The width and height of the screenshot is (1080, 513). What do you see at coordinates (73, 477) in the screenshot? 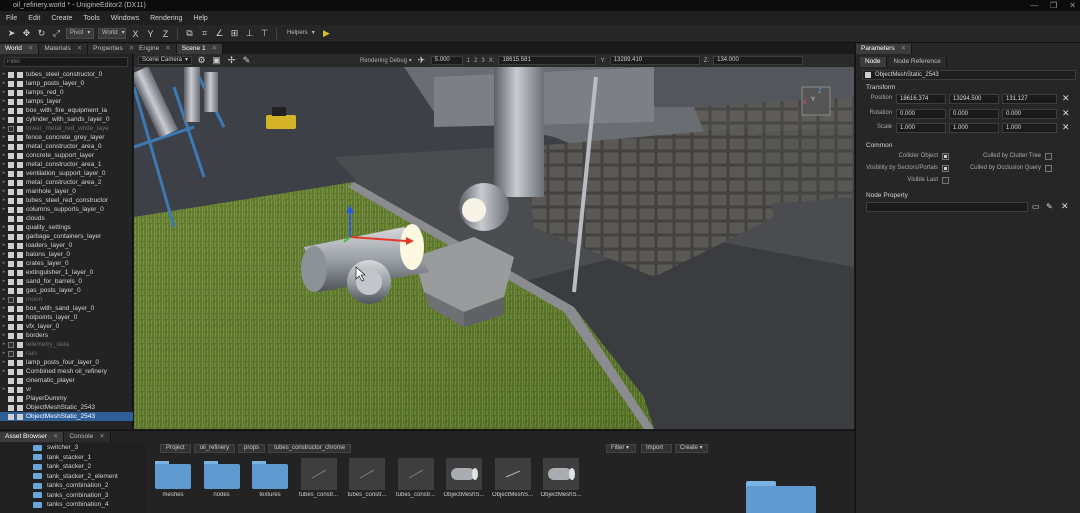
I see `tree-item: tank_stacker_2_element` at bounding box center [73, 477].